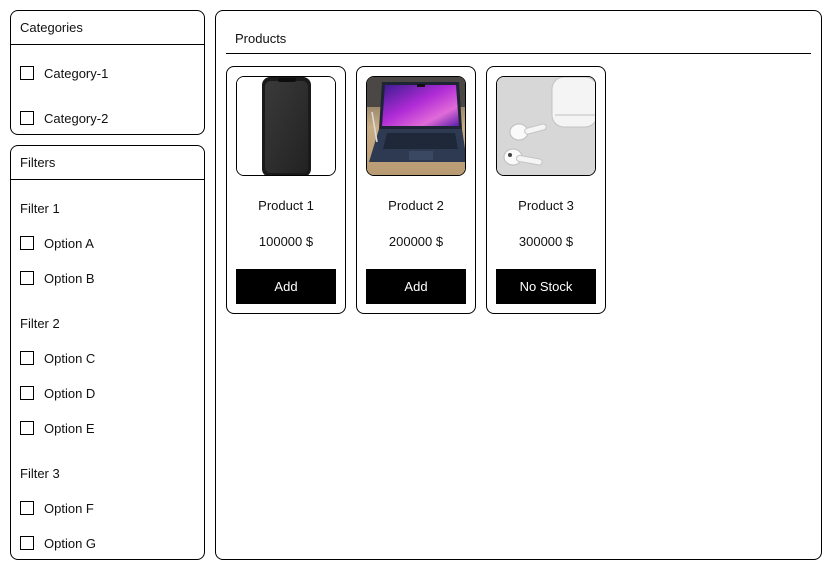  What do you see at coordinates (546, 241) in the screenshot?
I see `product-3-price: 300000 $` at bounding box center [546, 241].